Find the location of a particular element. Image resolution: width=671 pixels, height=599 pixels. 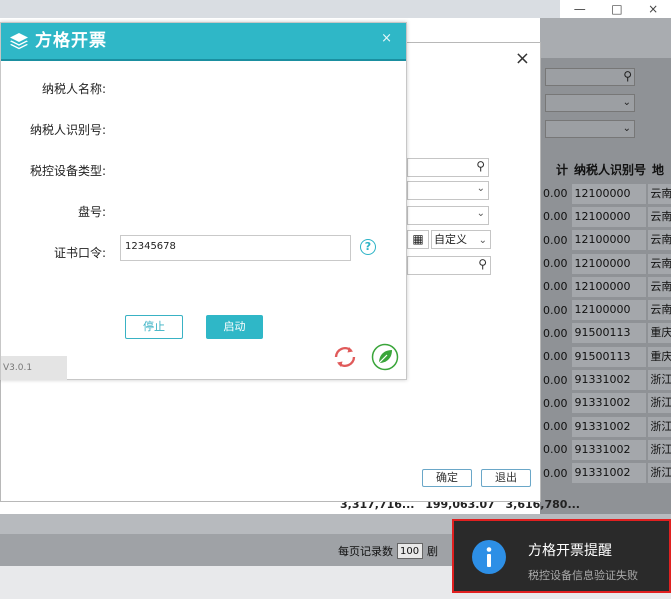

date-range-select: 自定义 ⌄ is located at coordinates (461, 239).